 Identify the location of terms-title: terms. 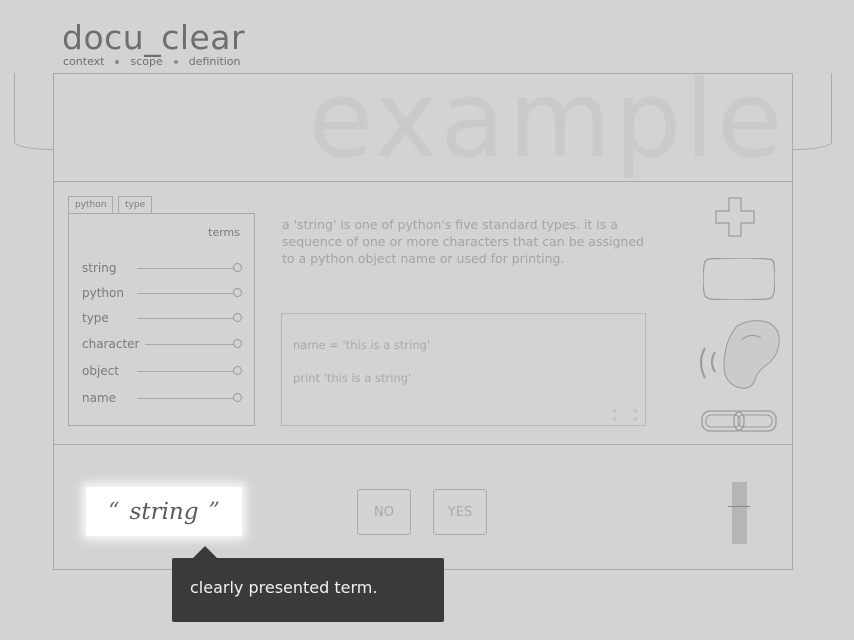
(224, 232).